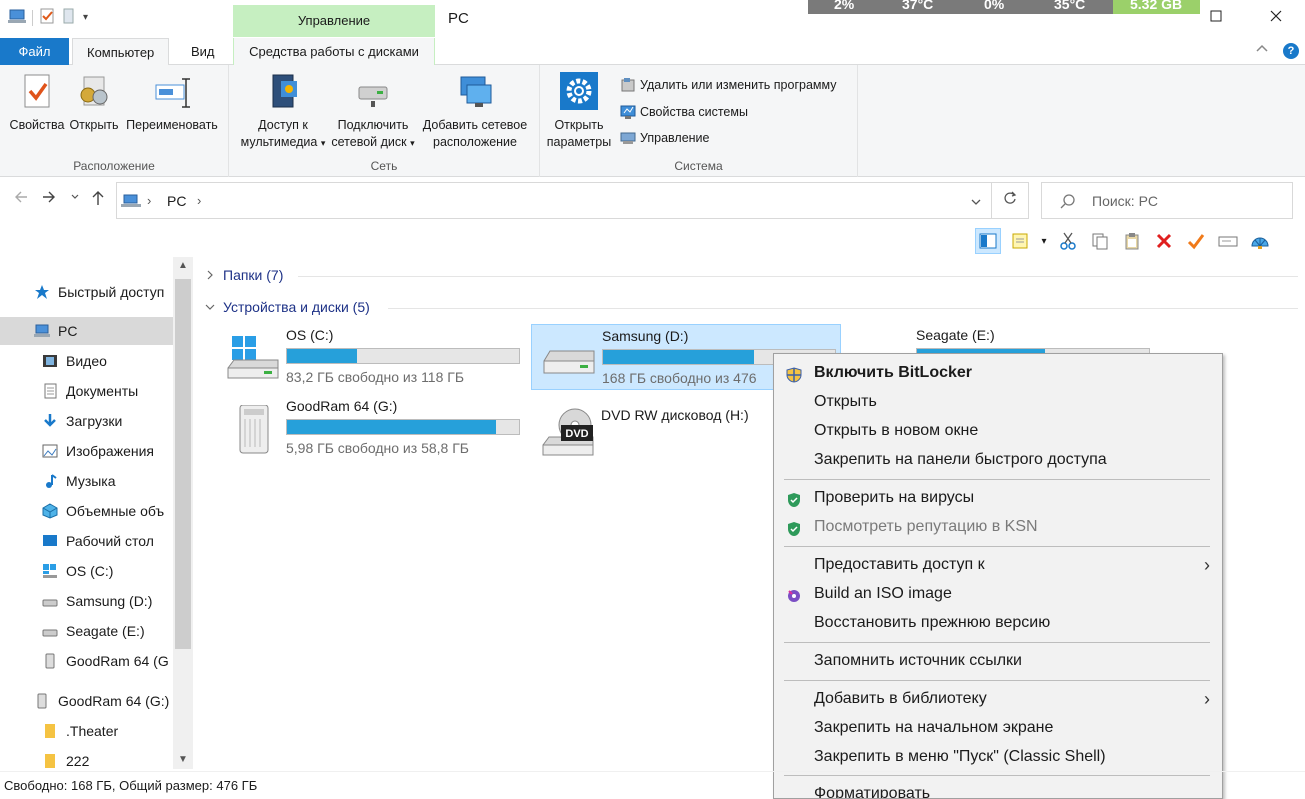 This screenshot has height=799, width=1305. I want to click on sidebar-item-video: Видео, so click(86, 361).